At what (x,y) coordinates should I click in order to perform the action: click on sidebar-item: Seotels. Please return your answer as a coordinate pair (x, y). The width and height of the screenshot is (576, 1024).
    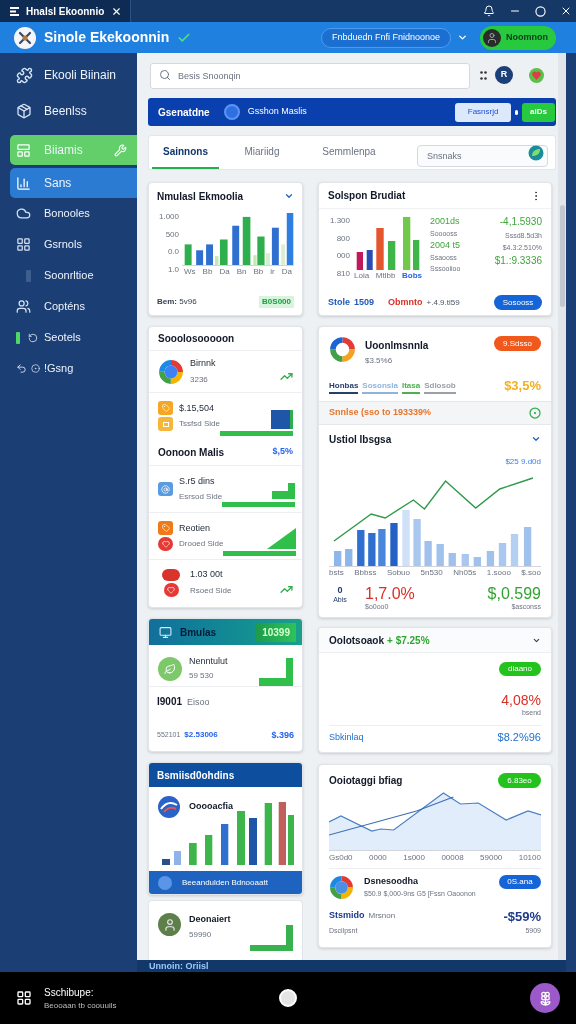
    Looking at the image, I should click on (68, 337).